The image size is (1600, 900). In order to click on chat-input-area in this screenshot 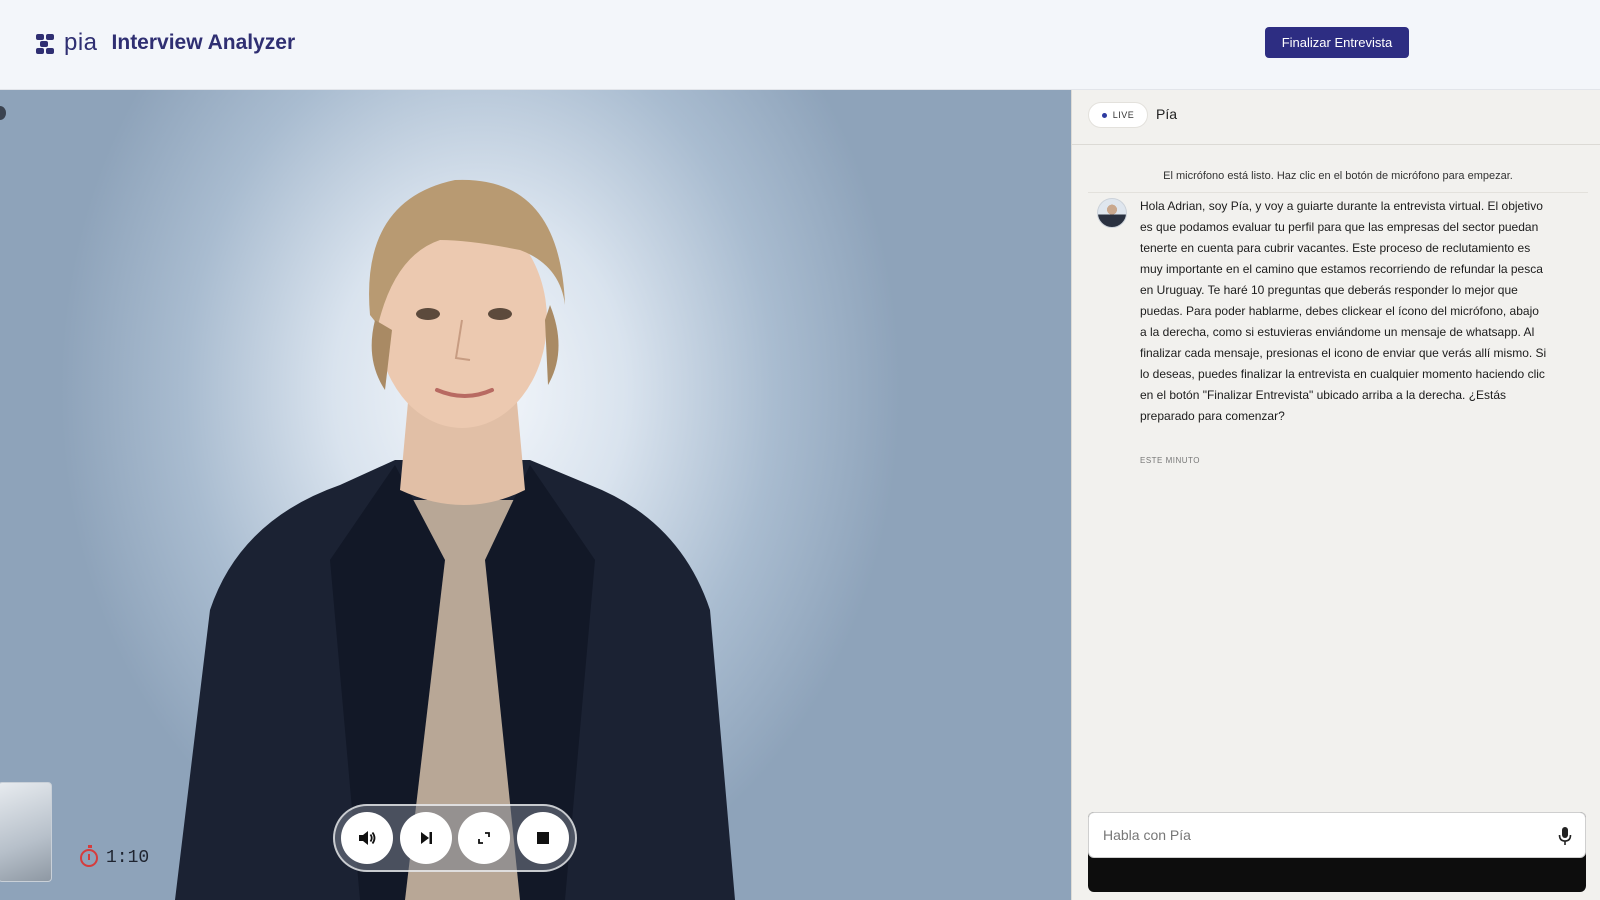, I will do `click(1337, 852)`.